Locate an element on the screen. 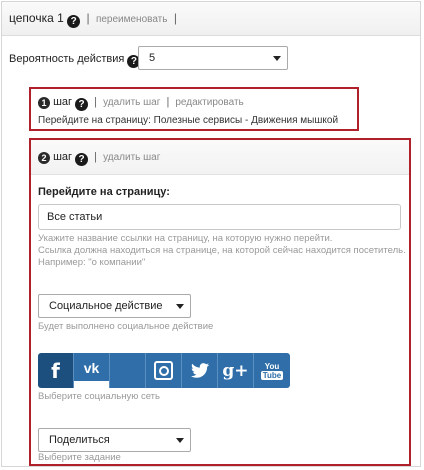  chain-header: цепочка 1 ? | переименовать | is located at coordinates (211, 19).